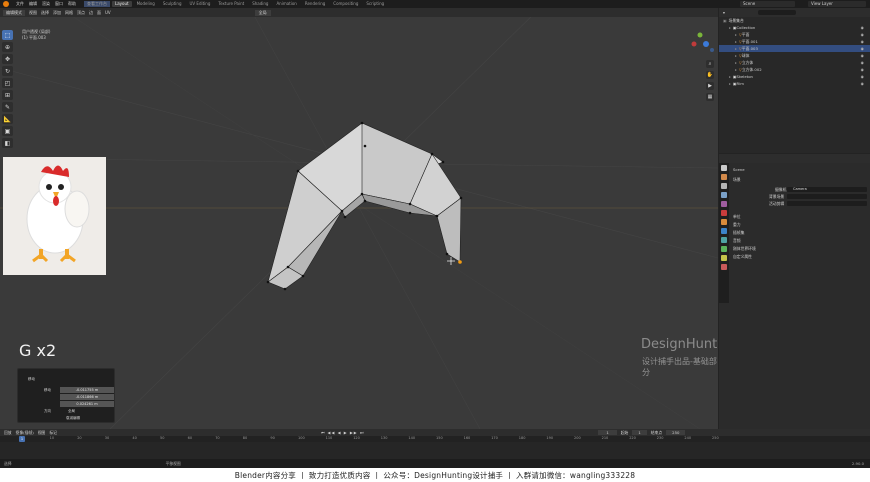 The width and height of the screenshot is (870, 482). Describe the element at coordinates (742, 257) in the screenshot. I see `section-custom-props: 自定义属性` at that location.